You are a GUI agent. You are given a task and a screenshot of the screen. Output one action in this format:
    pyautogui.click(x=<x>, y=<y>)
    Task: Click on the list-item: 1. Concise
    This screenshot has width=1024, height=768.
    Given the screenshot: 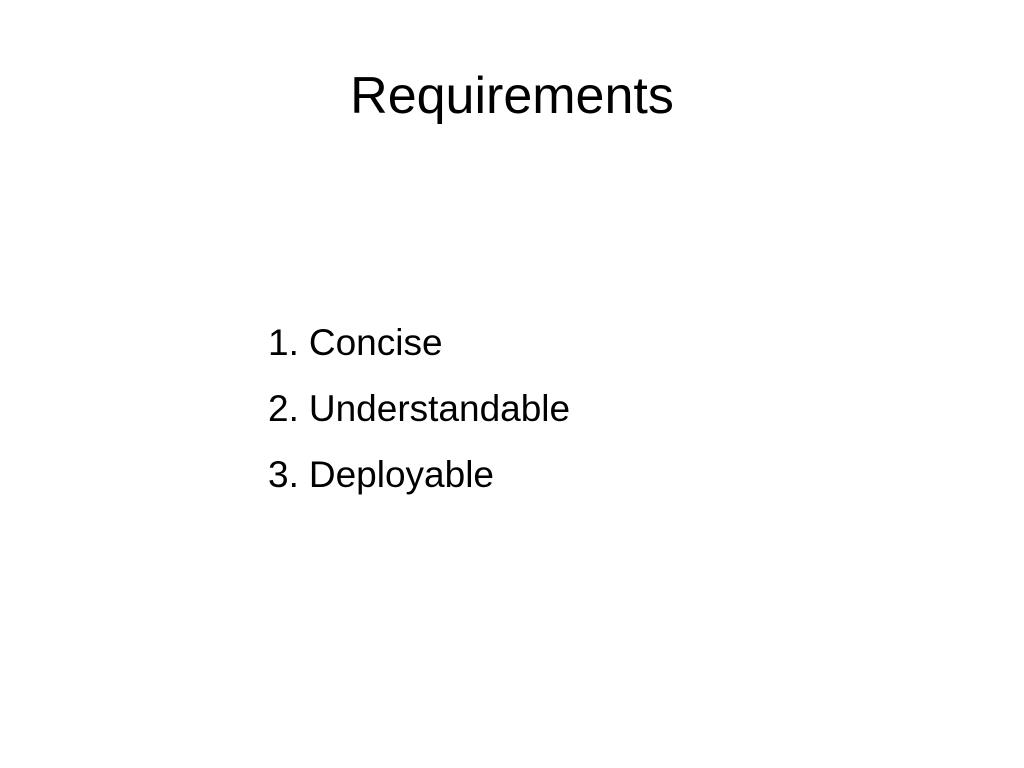 What is the action you would take?
    pyautogui.click(x=419, y=353)
    